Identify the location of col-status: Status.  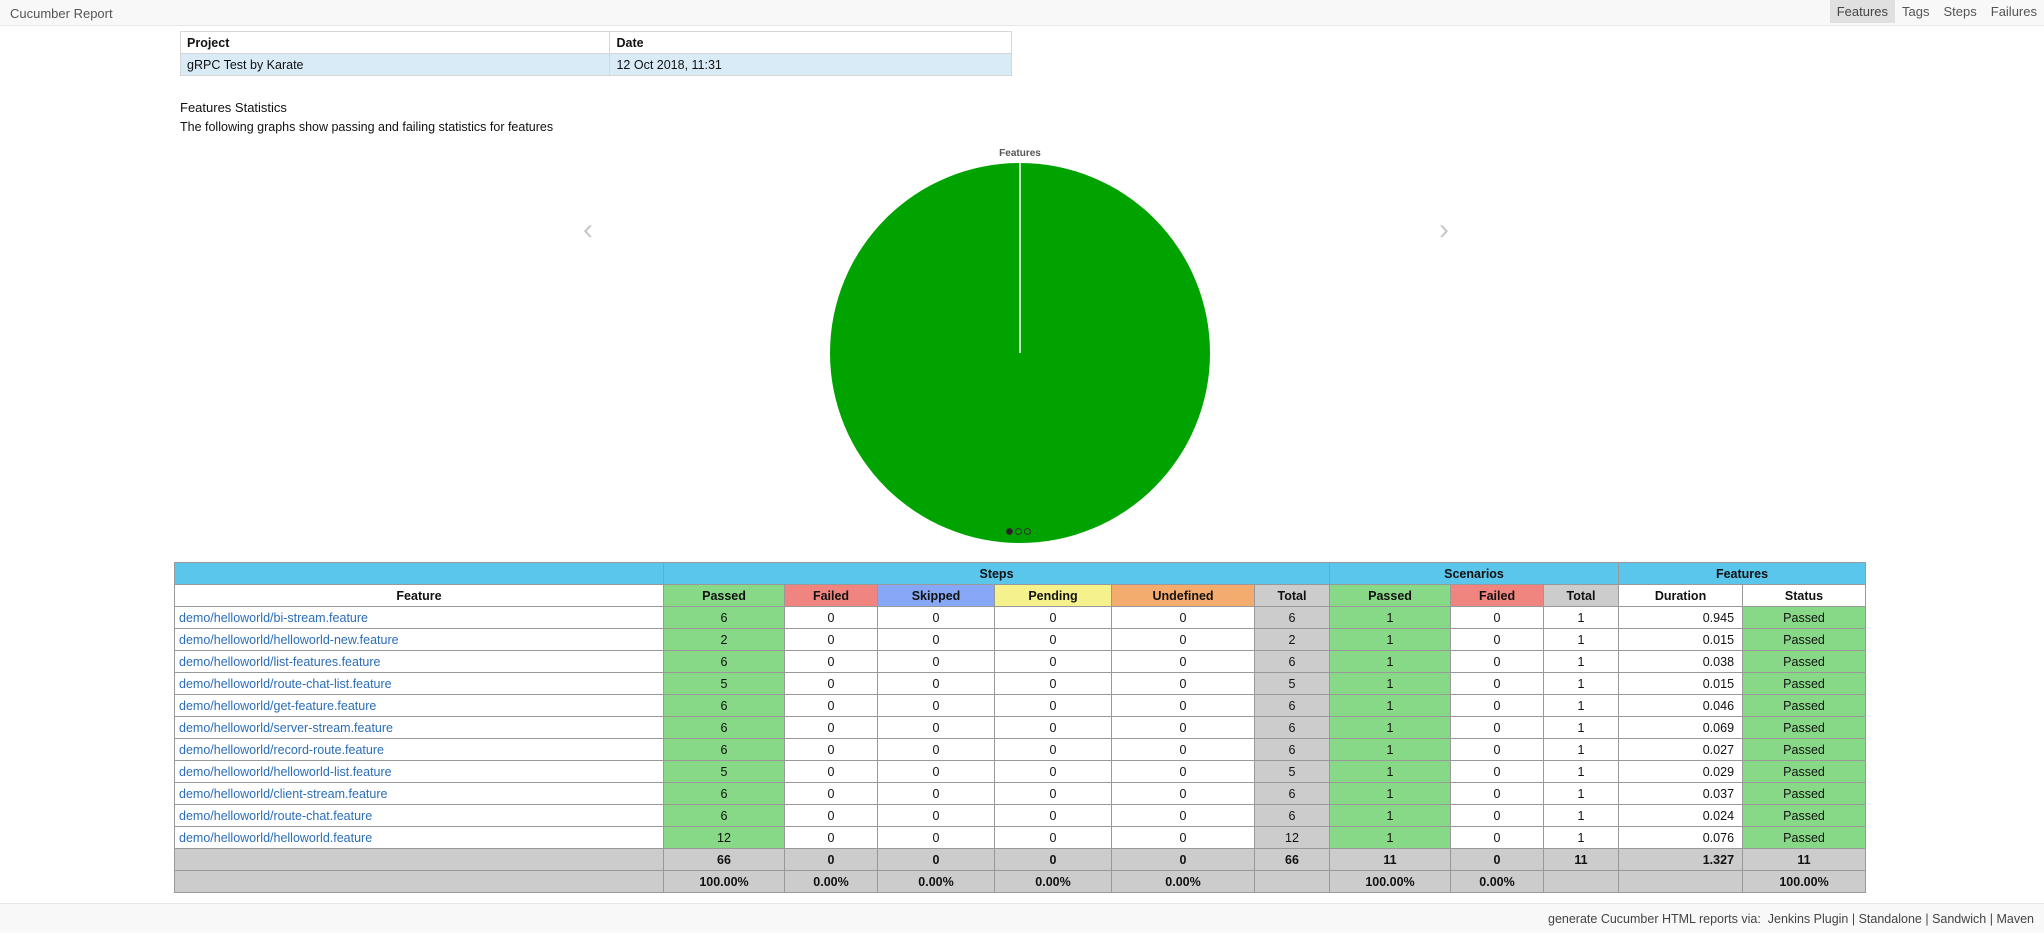
(1804, 595).